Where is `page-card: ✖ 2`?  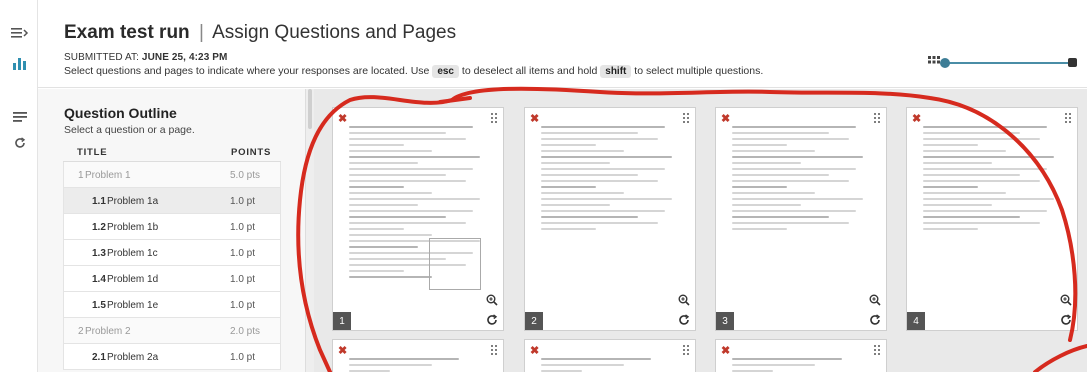
page-card: ✖ 2 is located at coordinates (610, 219).